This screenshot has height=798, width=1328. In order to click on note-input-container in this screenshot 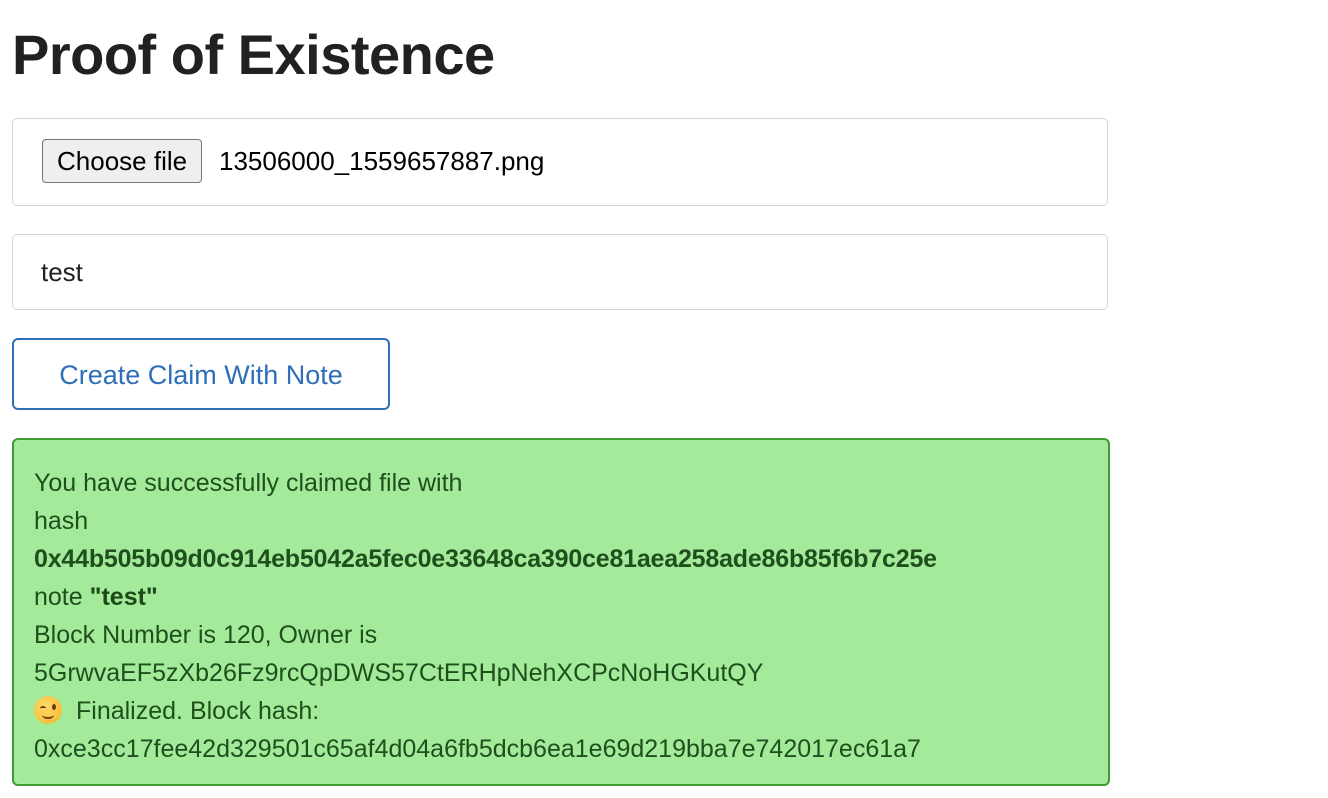, I will do `click(560, 272)`.